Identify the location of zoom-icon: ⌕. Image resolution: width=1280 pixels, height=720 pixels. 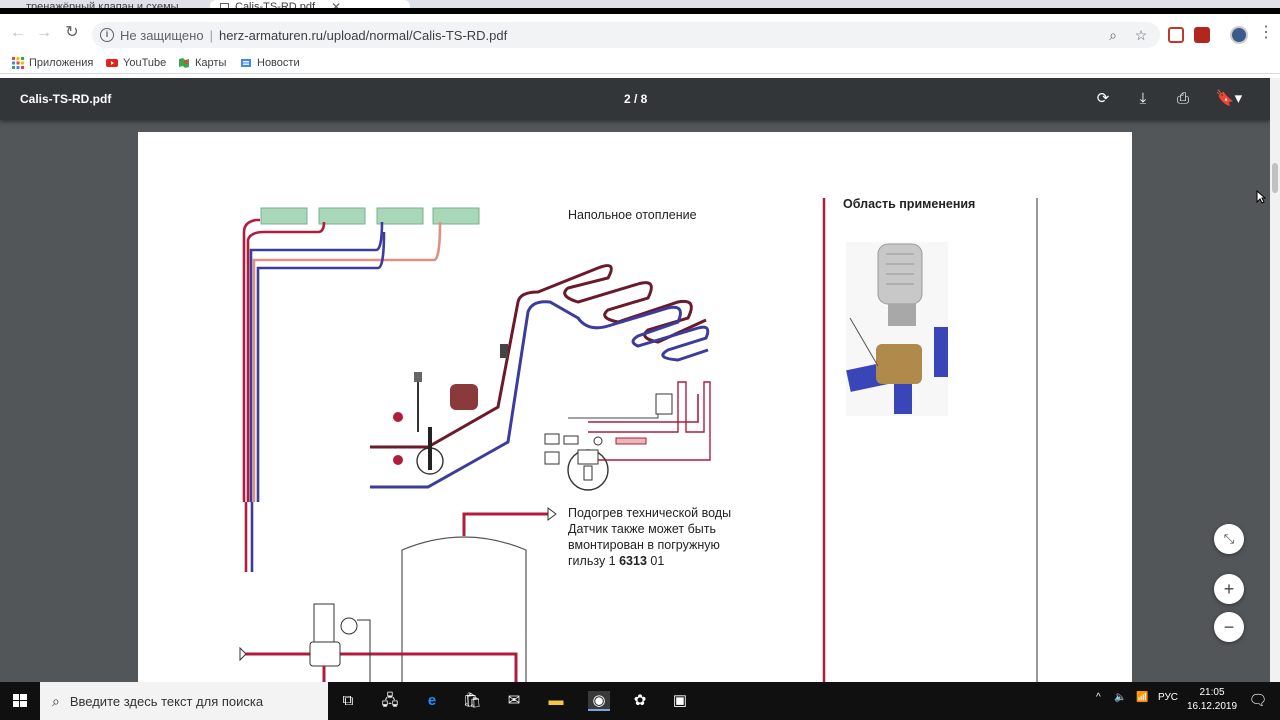
(1113, 35).